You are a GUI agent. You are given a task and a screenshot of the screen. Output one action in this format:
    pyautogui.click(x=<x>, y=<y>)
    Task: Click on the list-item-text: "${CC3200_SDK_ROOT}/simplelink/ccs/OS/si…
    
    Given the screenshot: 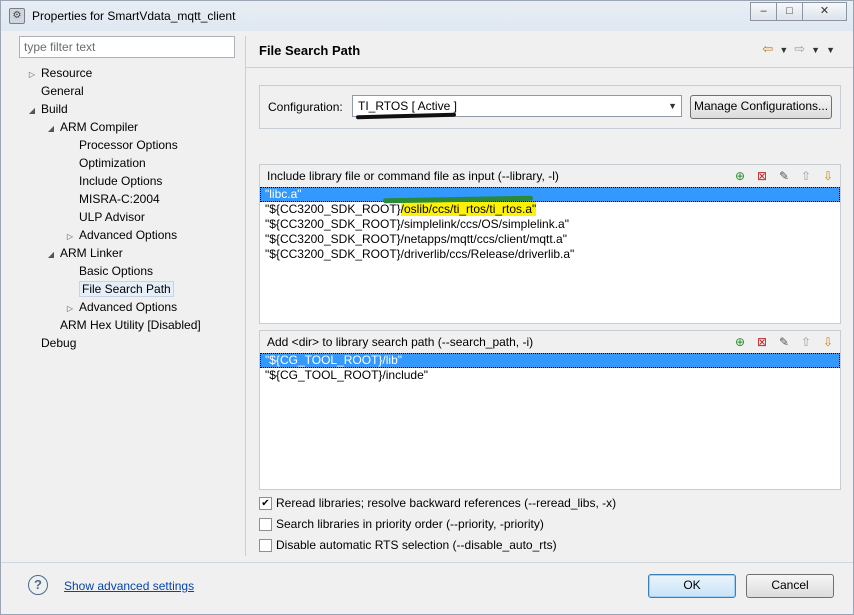 What is the action you would take?
    pyautogui.click(x=417, y=224)
    